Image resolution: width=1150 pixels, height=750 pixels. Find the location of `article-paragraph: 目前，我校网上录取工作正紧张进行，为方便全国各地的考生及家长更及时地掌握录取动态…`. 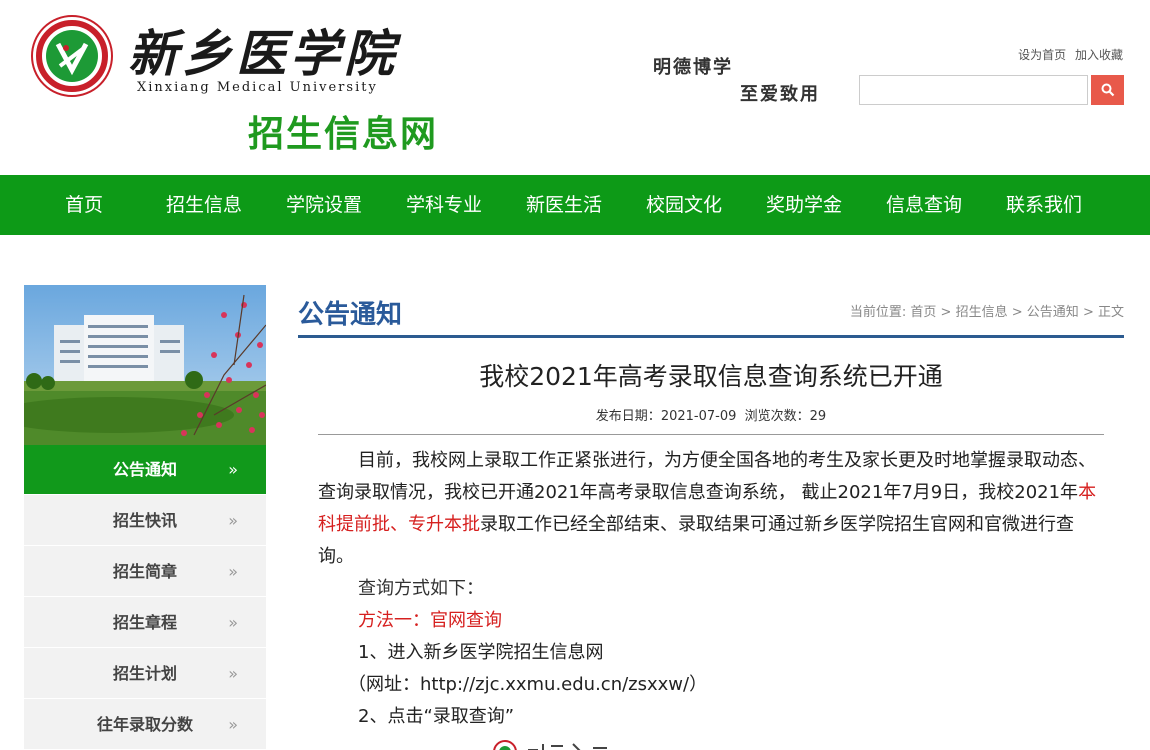

article-paragraph: 目前，我校网上录取工作正紧张进行，为方便全国各地的考生及家长更及时地掌握录取动态… is located at coordinates (711, 509).